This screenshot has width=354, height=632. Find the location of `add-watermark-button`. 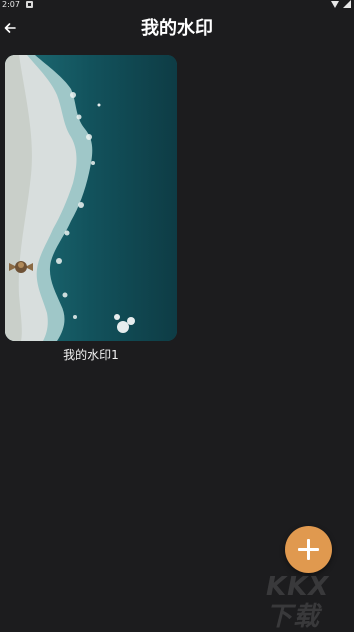

add-watermark-button is located at coordinates (308, 549).